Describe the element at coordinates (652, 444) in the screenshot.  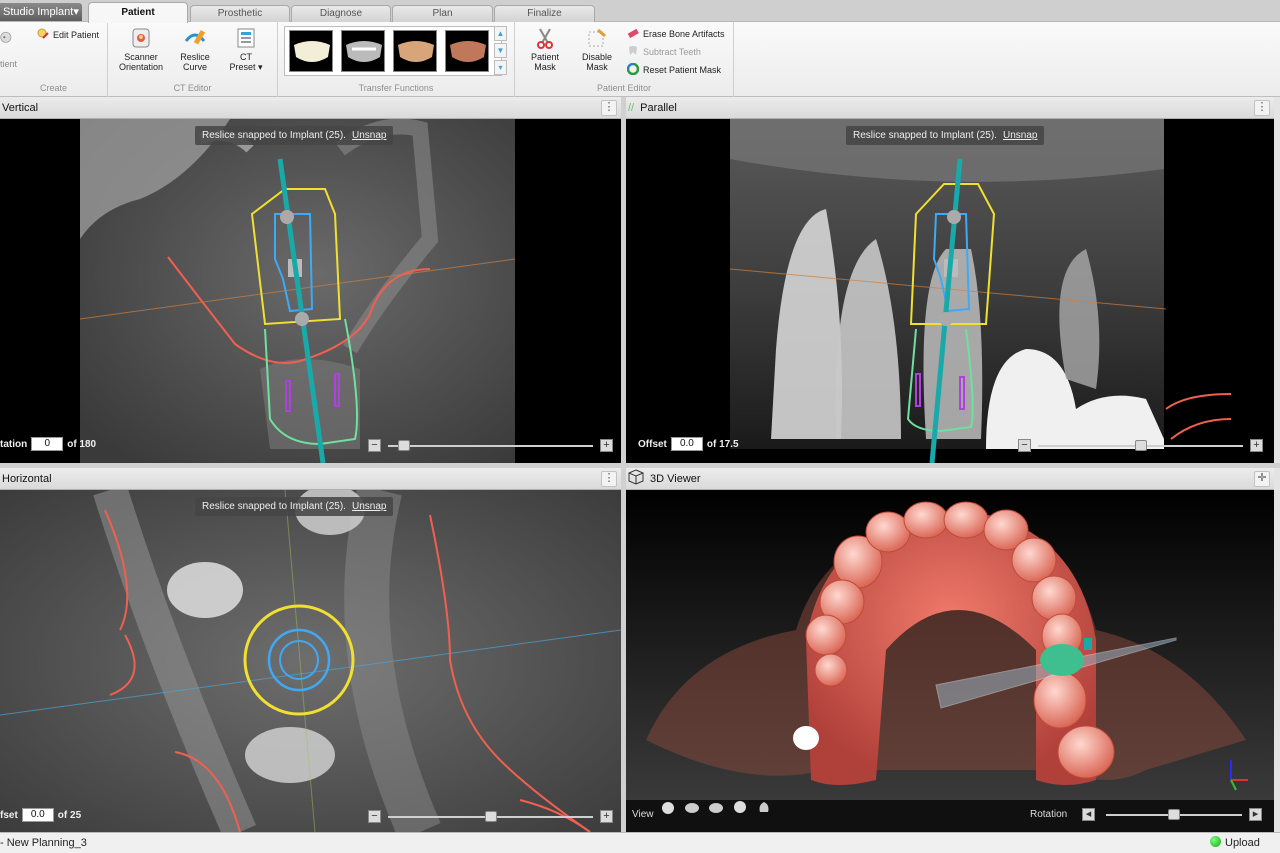
I see `offset-label-parallel: Offset` at that location.